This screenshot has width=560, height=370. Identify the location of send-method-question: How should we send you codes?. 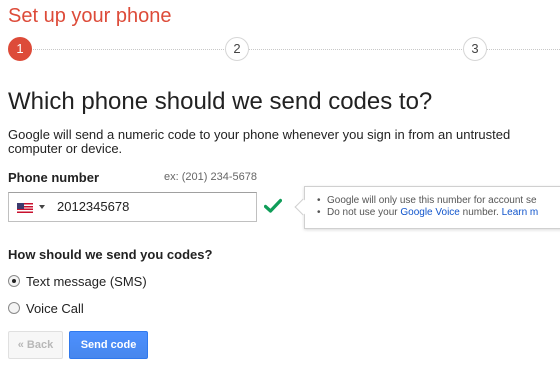
(110, 254).